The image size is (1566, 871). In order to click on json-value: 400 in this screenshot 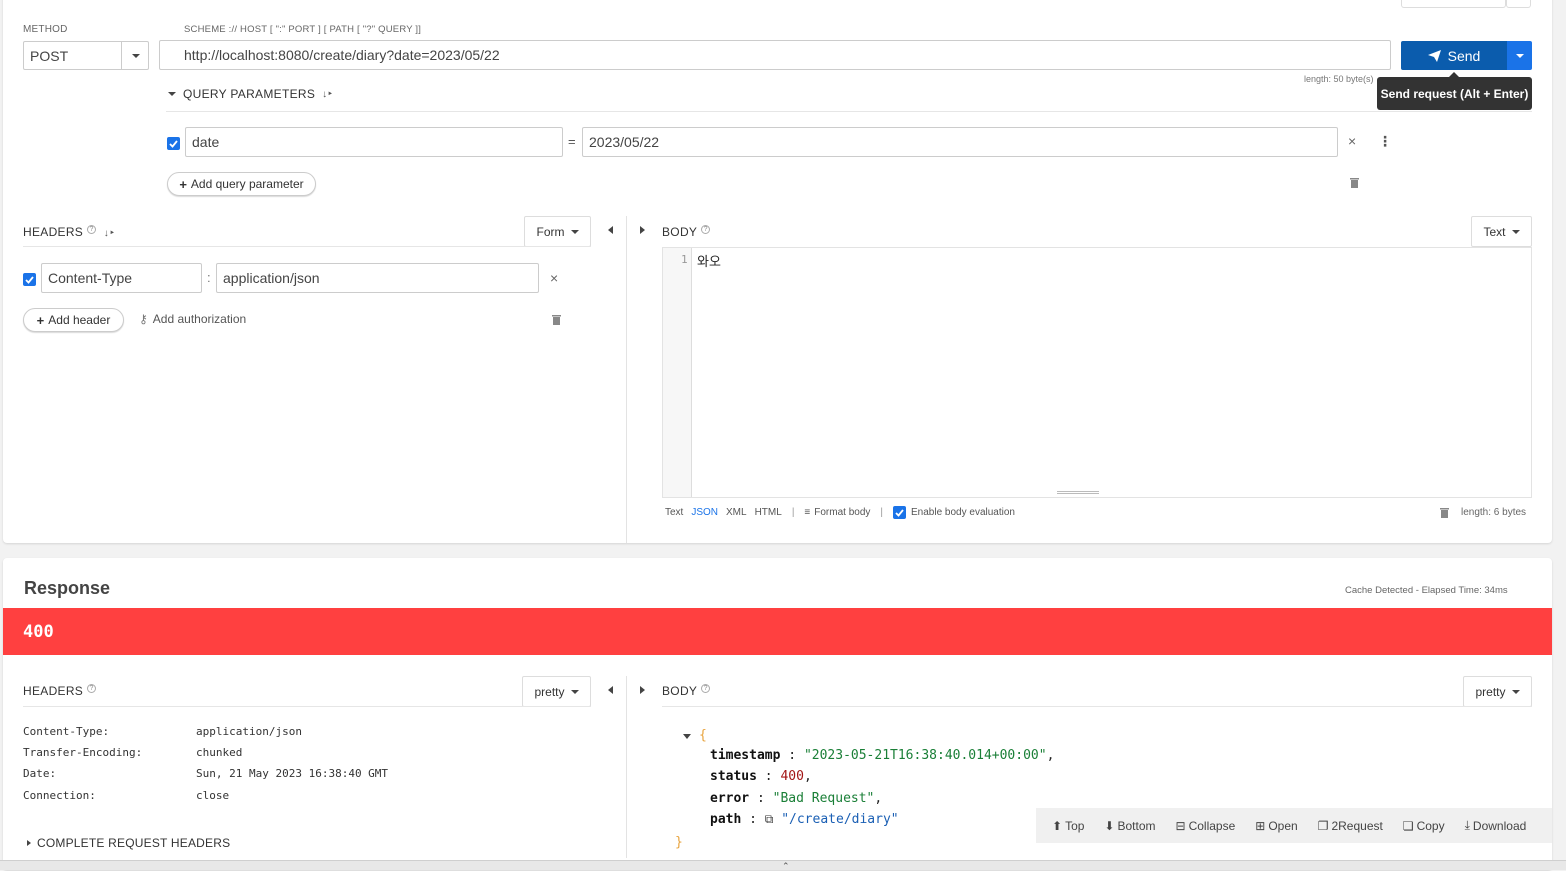, I will do `click(792, 776)`.